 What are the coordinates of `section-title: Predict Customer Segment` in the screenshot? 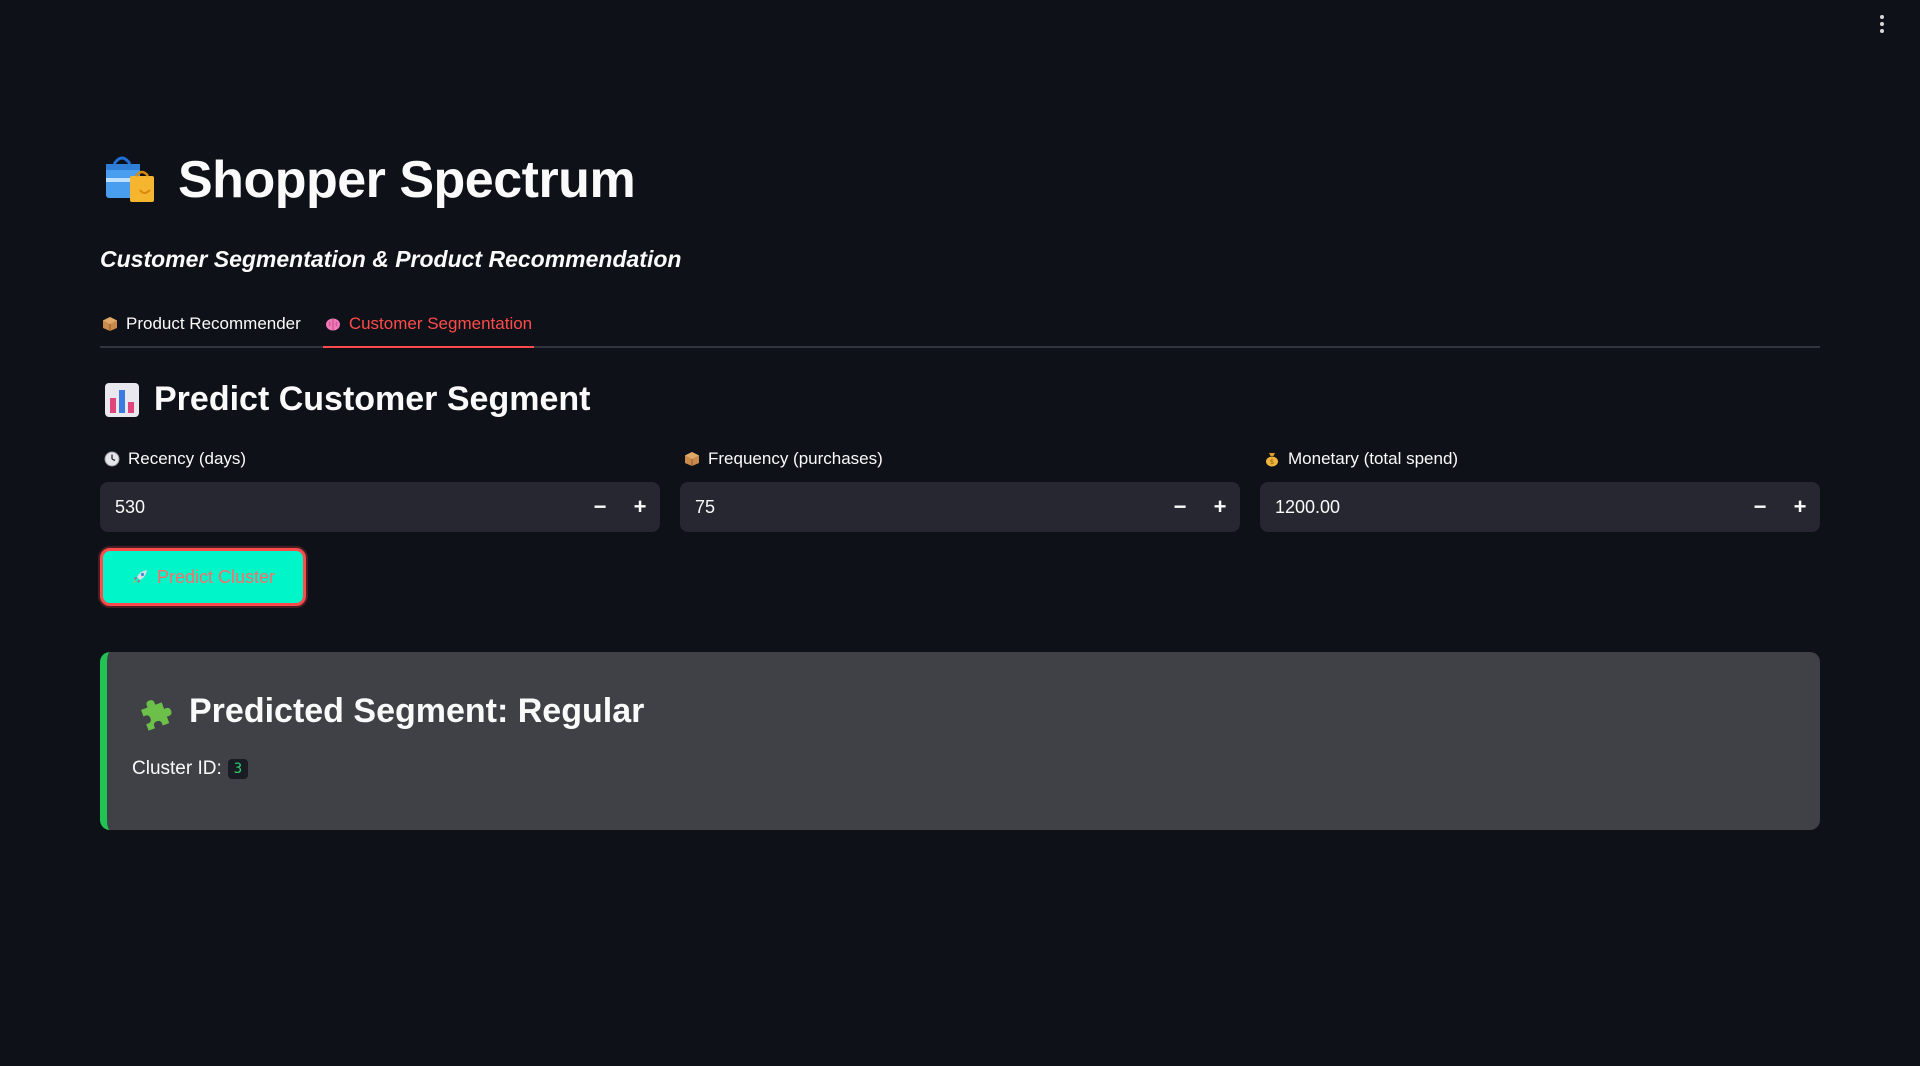 It's located at (372, 399).